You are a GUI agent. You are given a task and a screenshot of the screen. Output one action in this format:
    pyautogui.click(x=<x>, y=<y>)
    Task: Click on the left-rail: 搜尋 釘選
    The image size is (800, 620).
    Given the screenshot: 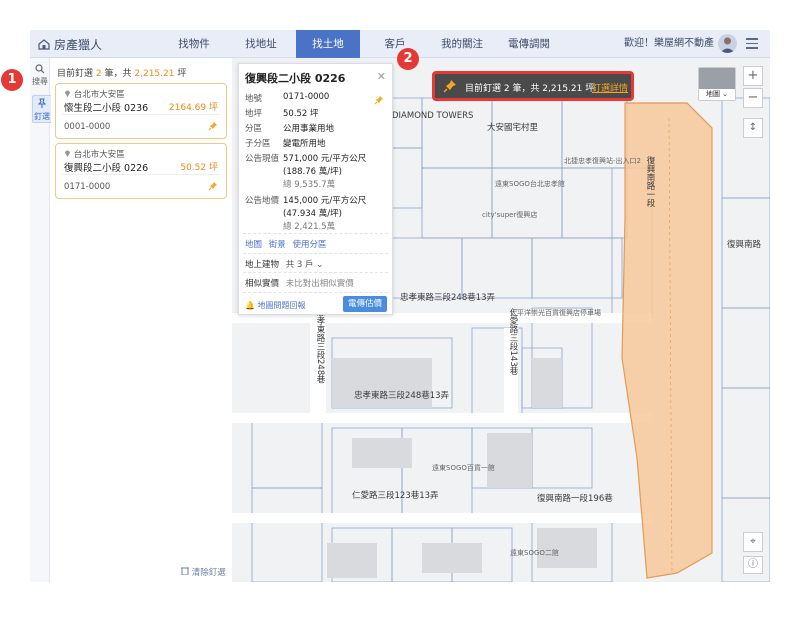 What is the action you would take?
    pyautogui.click(x=41, y=320)
    